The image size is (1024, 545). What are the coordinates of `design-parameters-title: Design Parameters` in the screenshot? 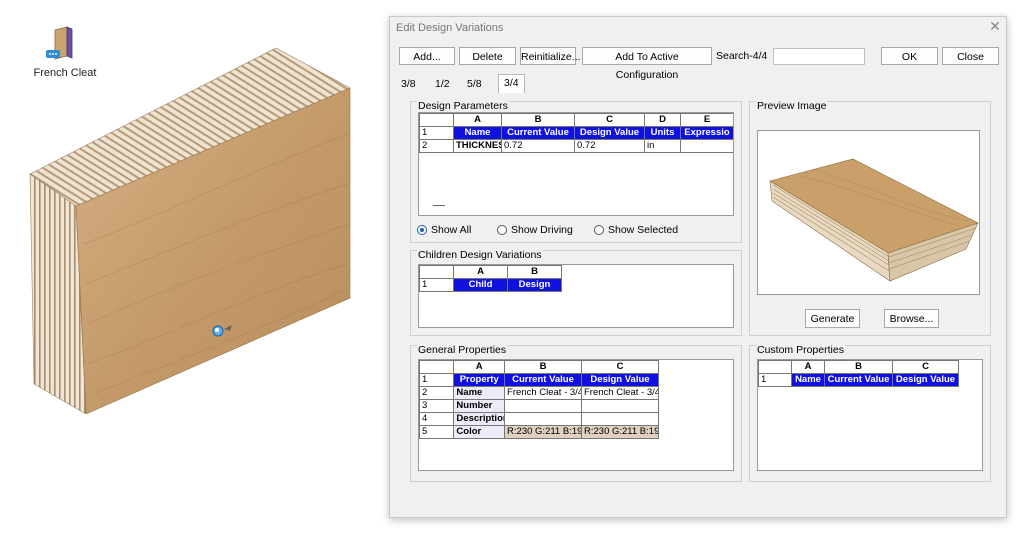 It's located at (463, 106).